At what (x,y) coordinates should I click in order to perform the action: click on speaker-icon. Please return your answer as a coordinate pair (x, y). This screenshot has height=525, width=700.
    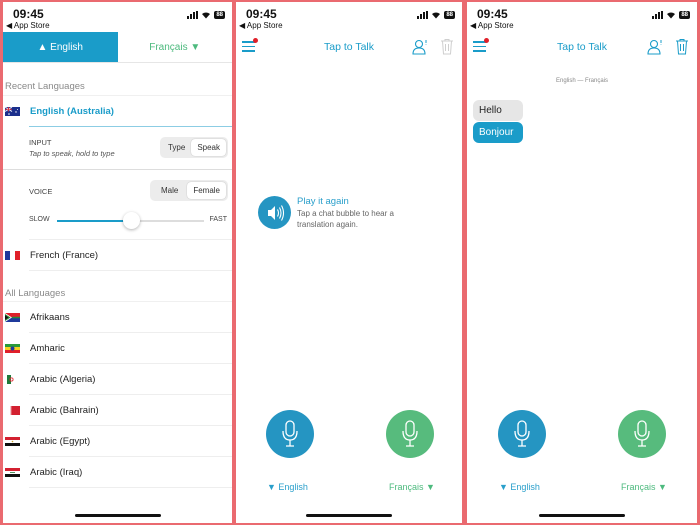
    Looking at the image, I should click on (274, 212).